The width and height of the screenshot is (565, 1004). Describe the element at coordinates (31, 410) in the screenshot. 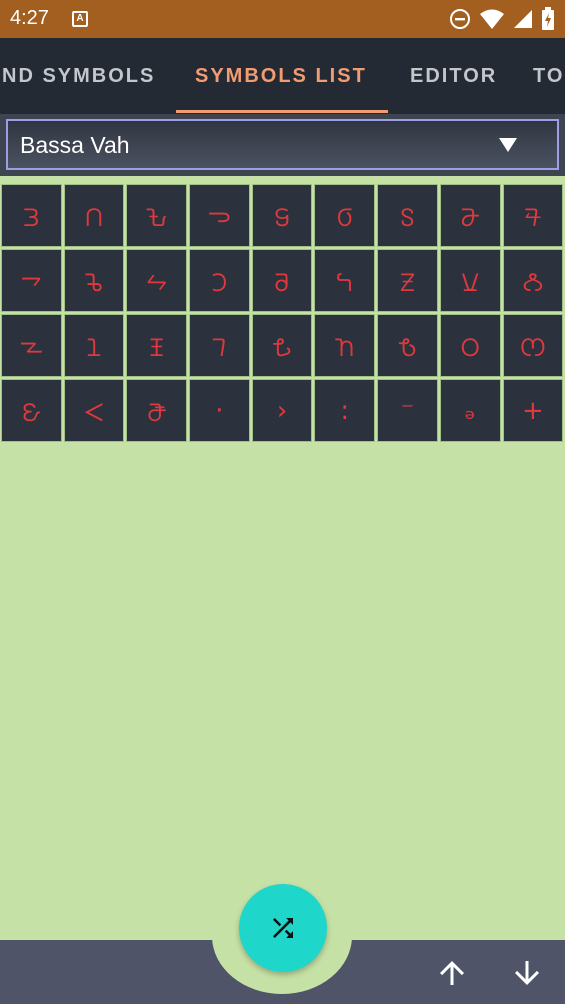

I see `symbol-cell: 𖫫` at that location.